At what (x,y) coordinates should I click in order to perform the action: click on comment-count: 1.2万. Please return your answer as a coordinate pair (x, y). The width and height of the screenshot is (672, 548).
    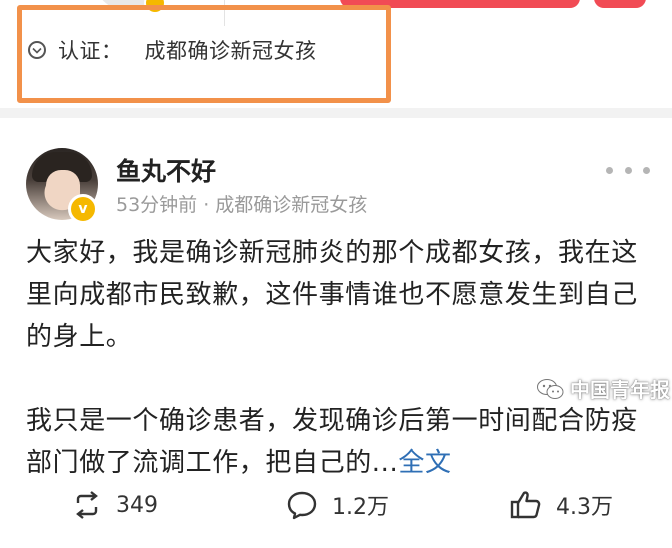
    Looking at the image, I should click on (360, 507).